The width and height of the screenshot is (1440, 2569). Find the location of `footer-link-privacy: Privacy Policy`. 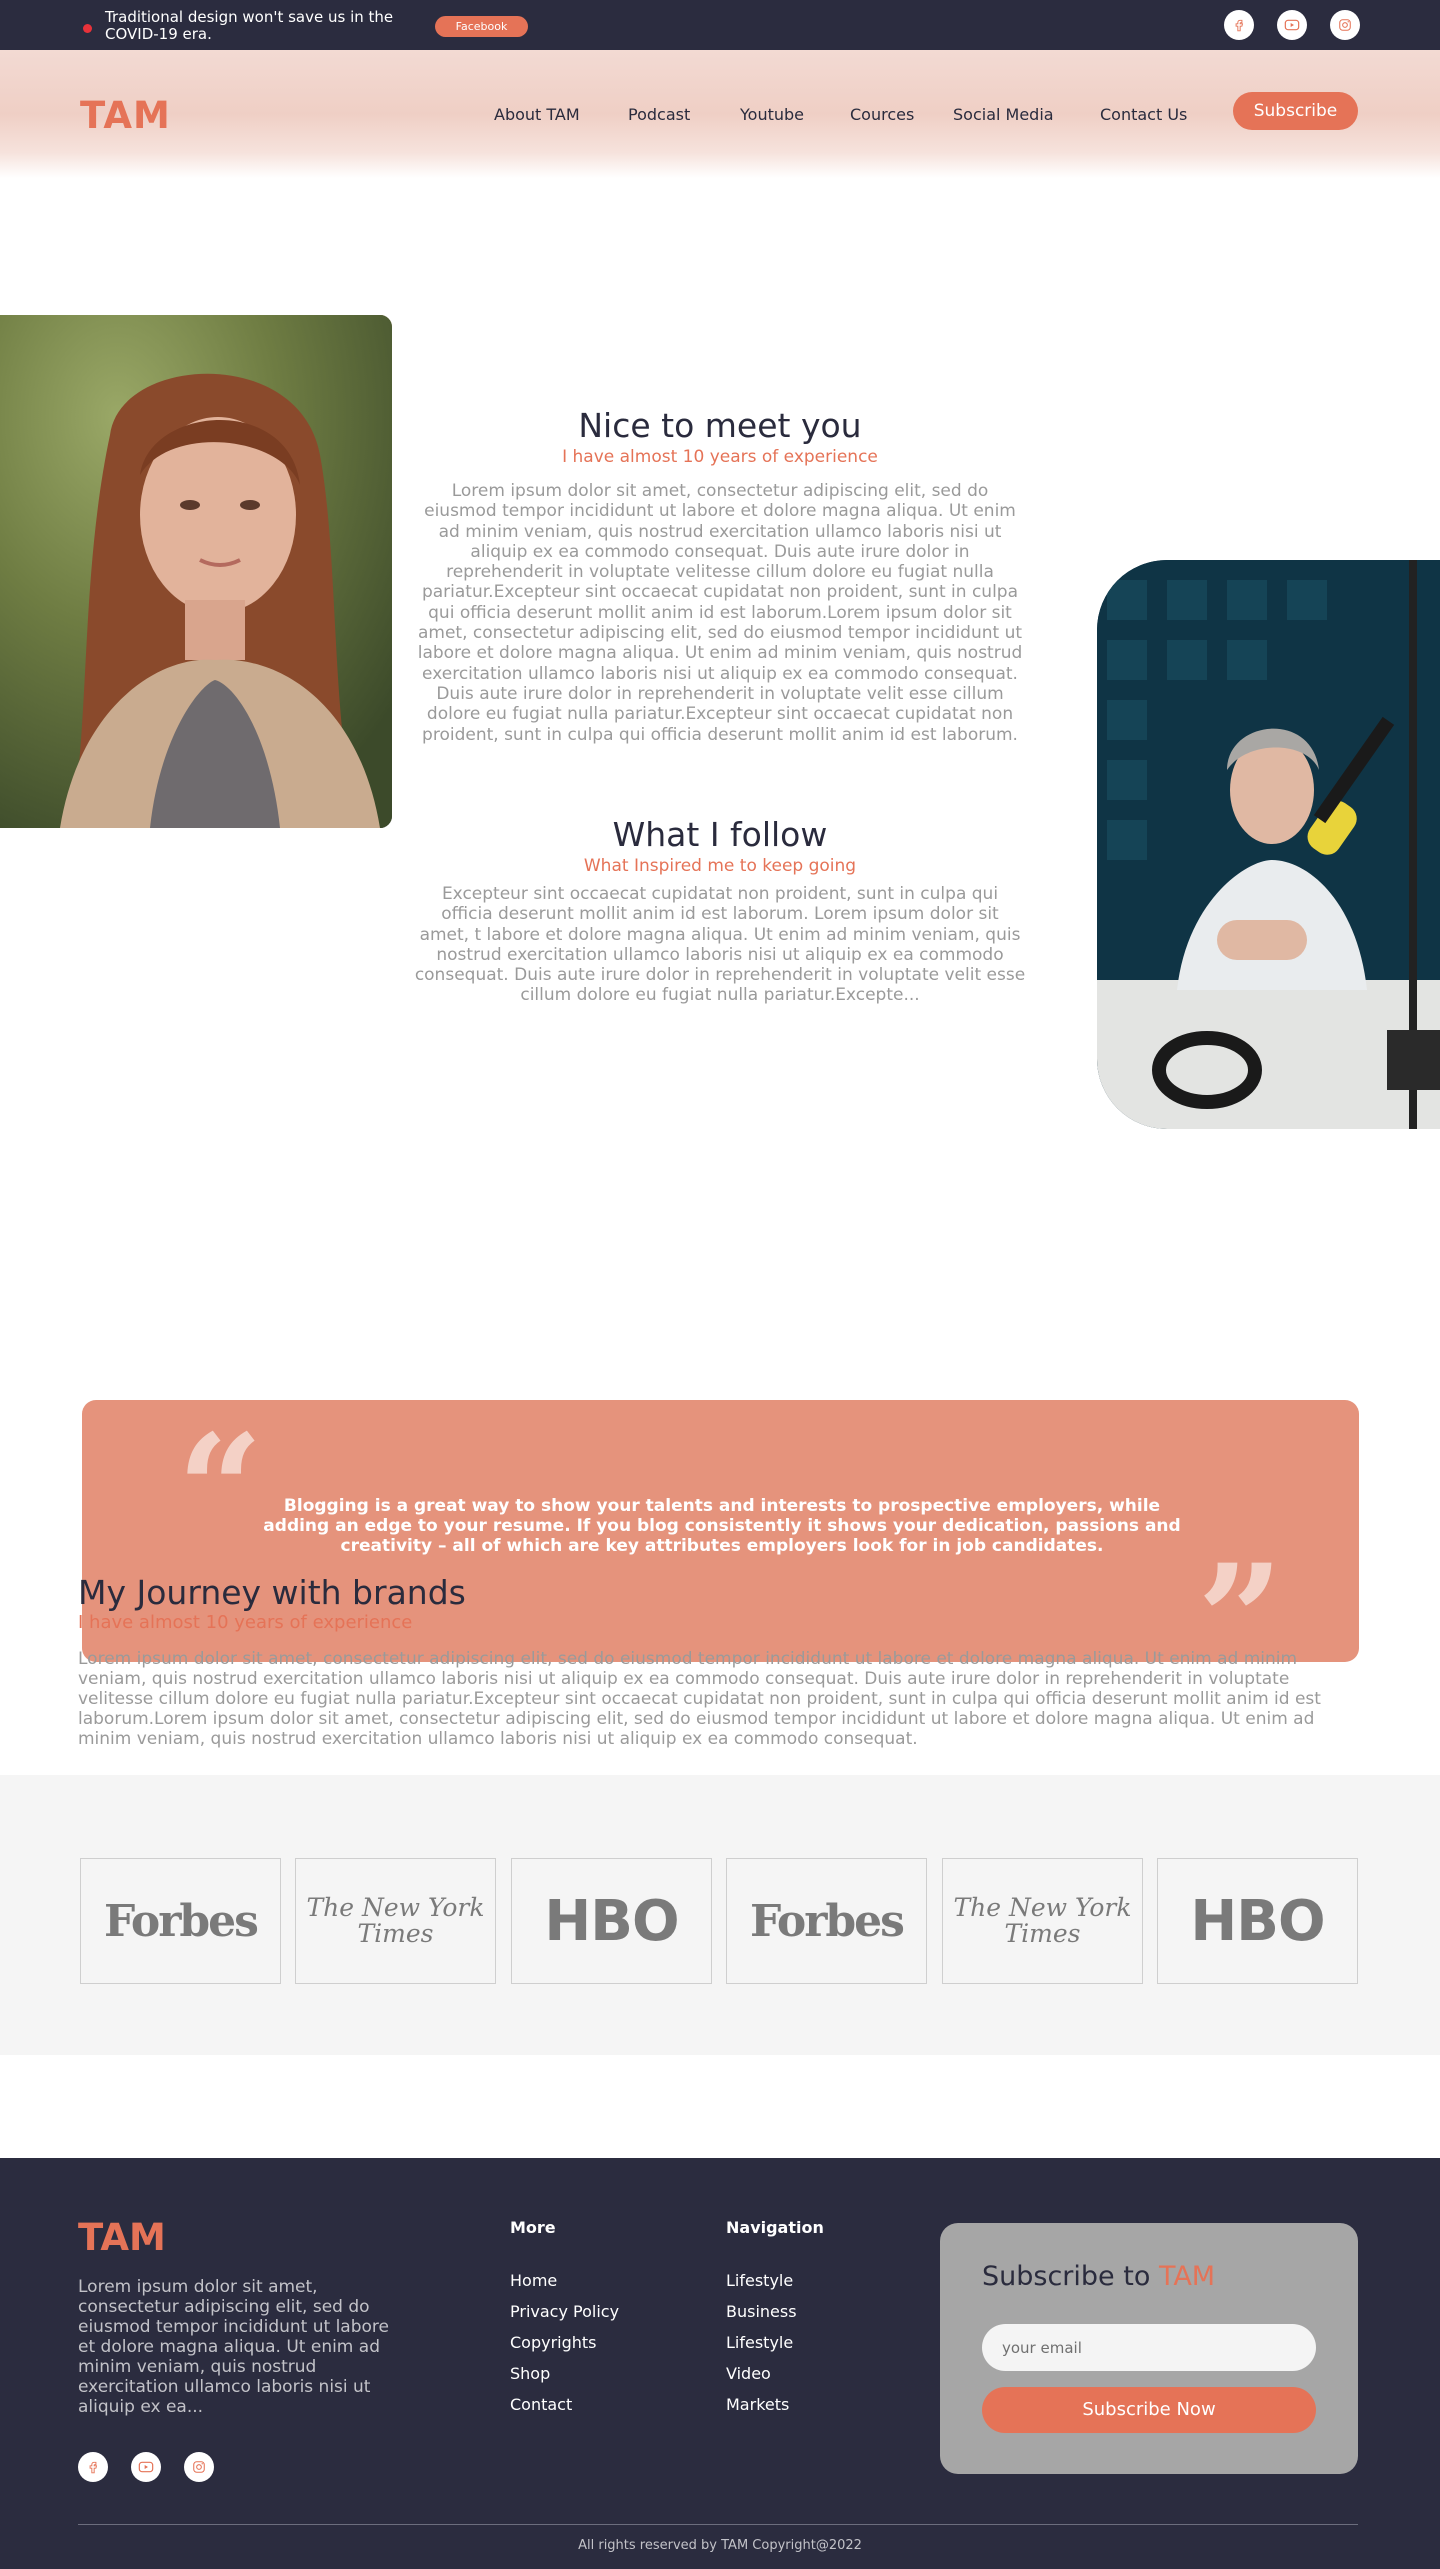

footer-link-privacy: Privacy Policy is located at coordinates (564, 2311).